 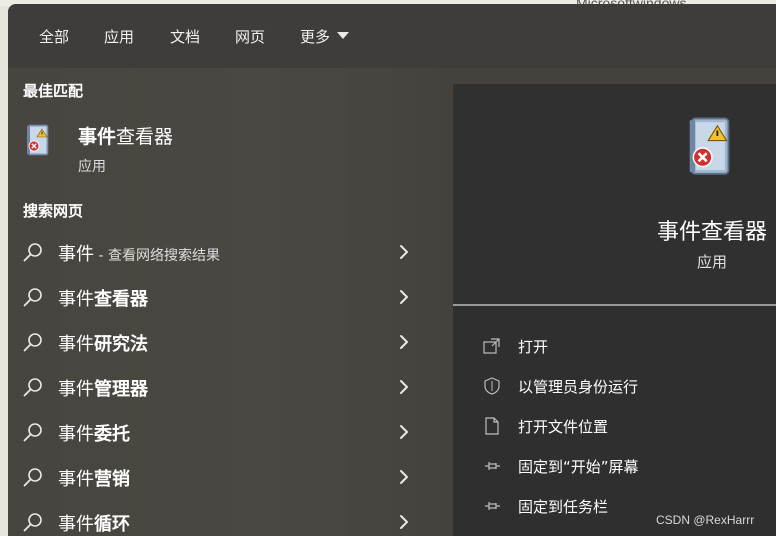 I want to click on best-match-name-bold: 事件, so click(x=97, y=137).